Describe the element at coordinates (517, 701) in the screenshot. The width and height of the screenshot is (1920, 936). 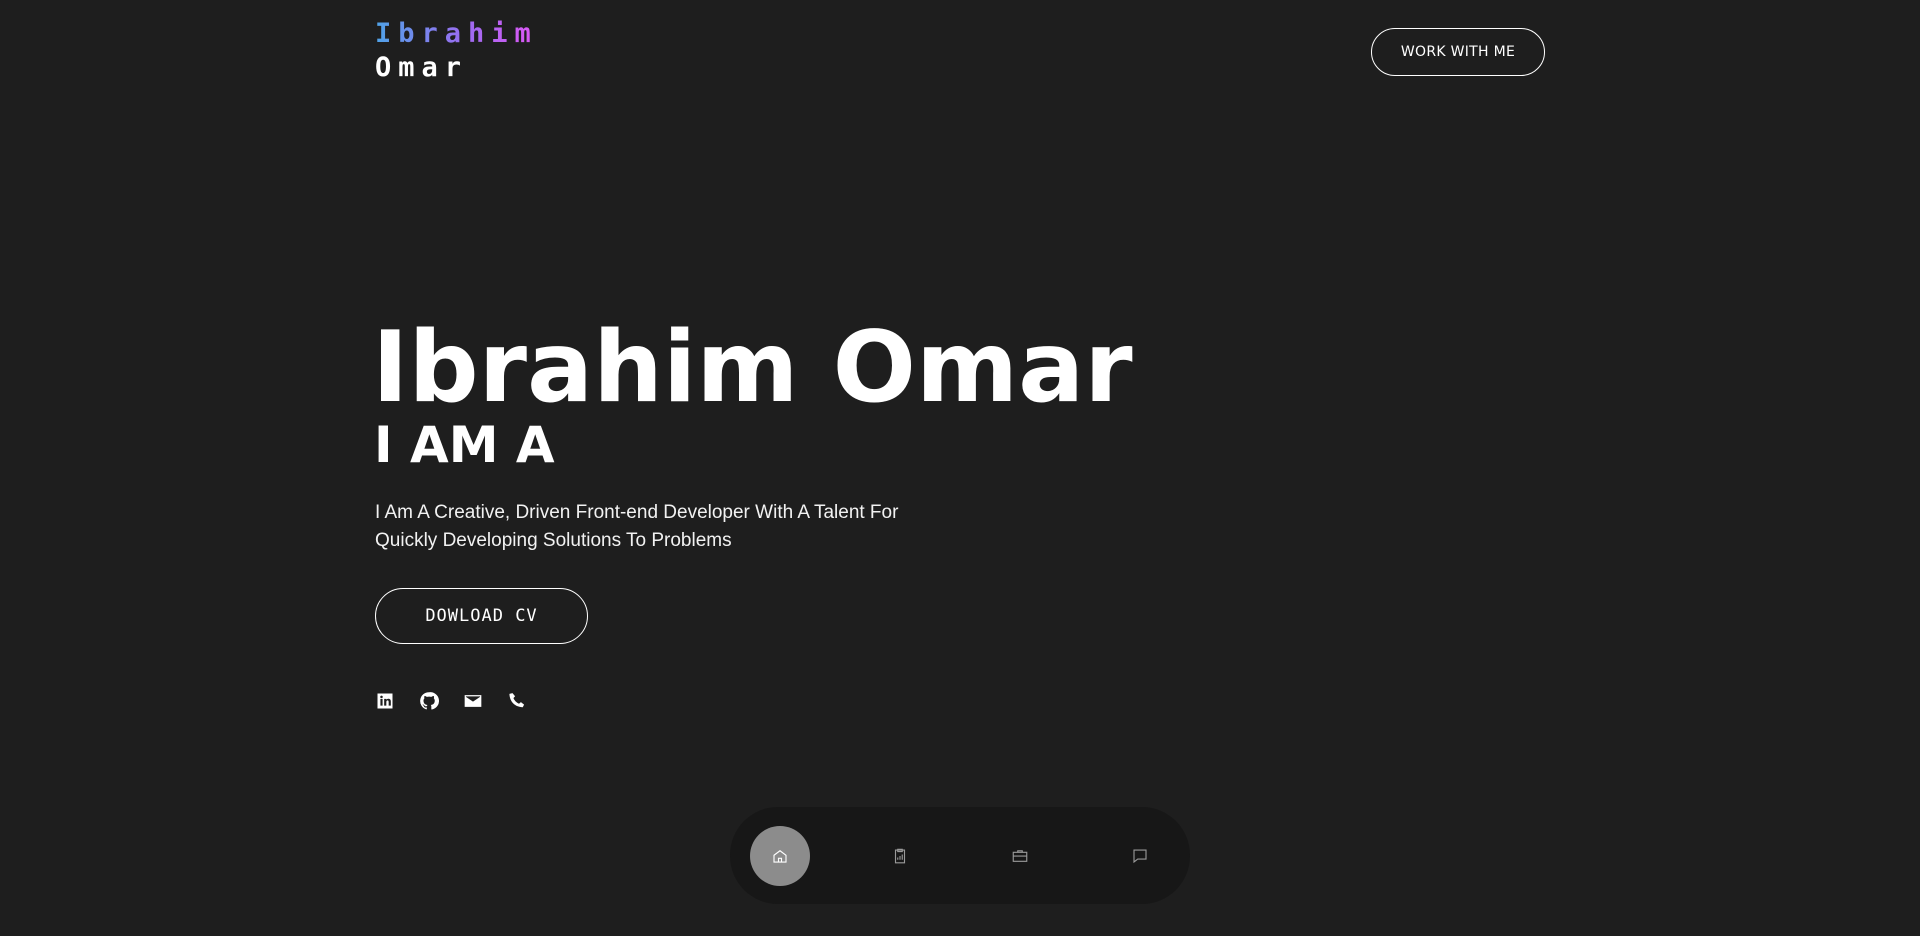
I see `phone-icon` at that location.